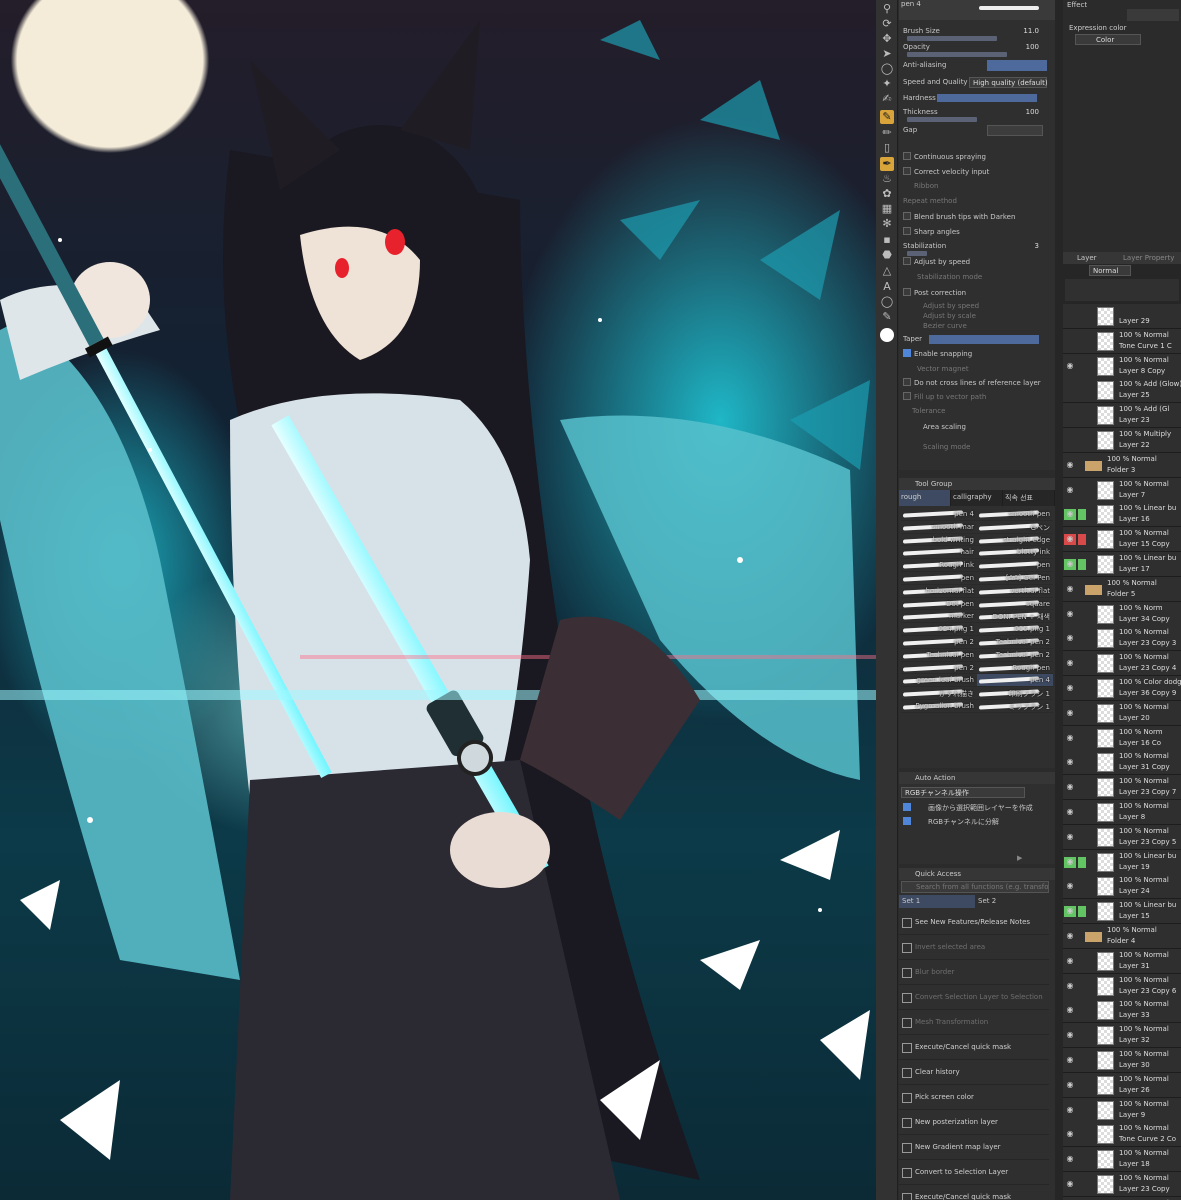 The image size is (1181, 1200). I want to click on effect-buttons, so click(1153, 15).